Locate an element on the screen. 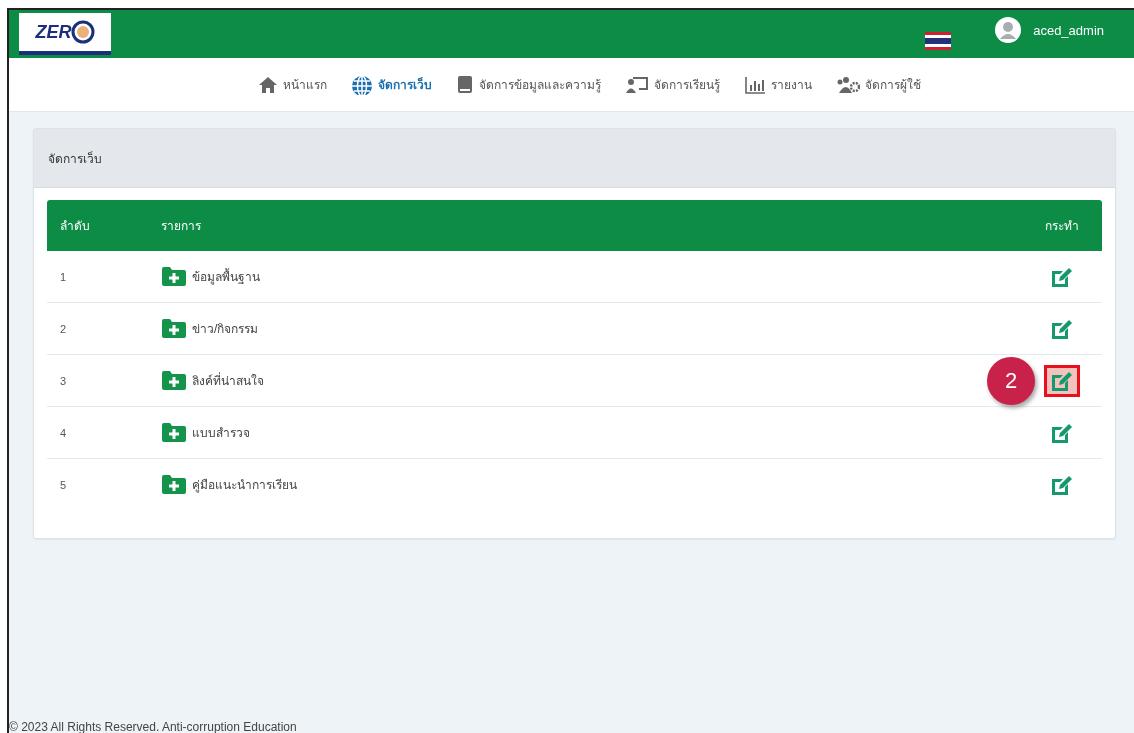  nav-item: หน้าแรก is located at coordinates (292, 84).